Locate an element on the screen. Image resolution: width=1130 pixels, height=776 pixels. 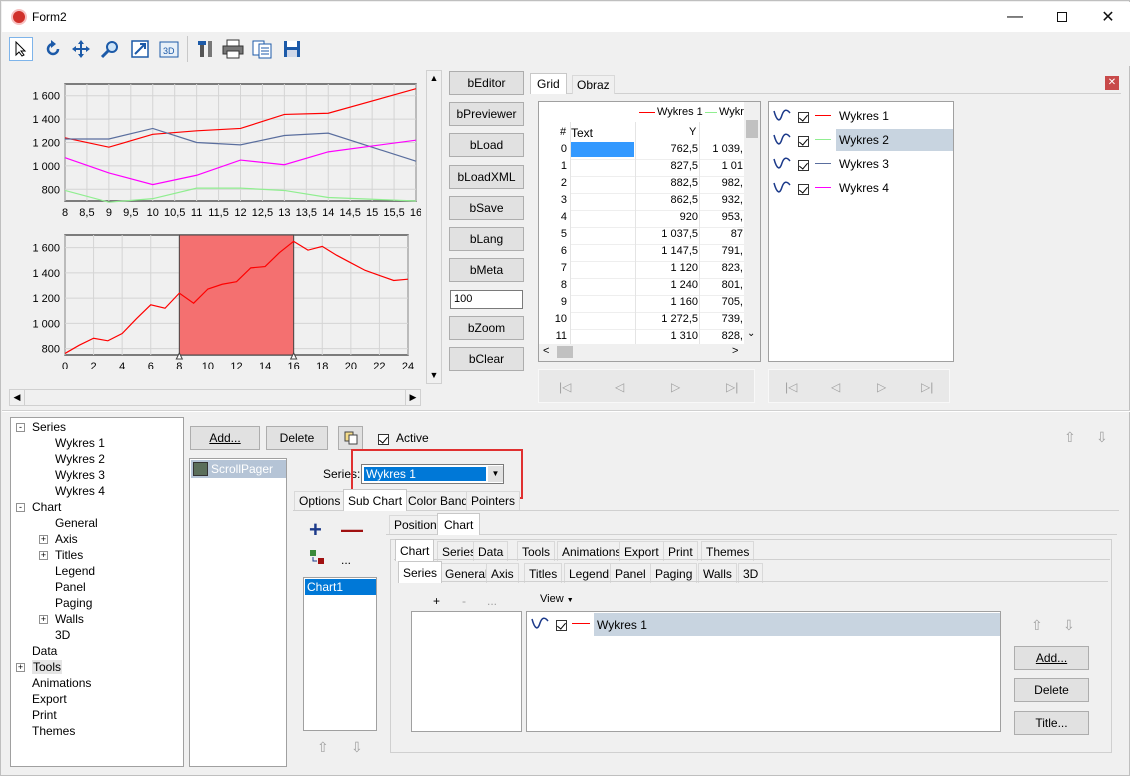
legend-checkbox is located at coordinates (803, 189).